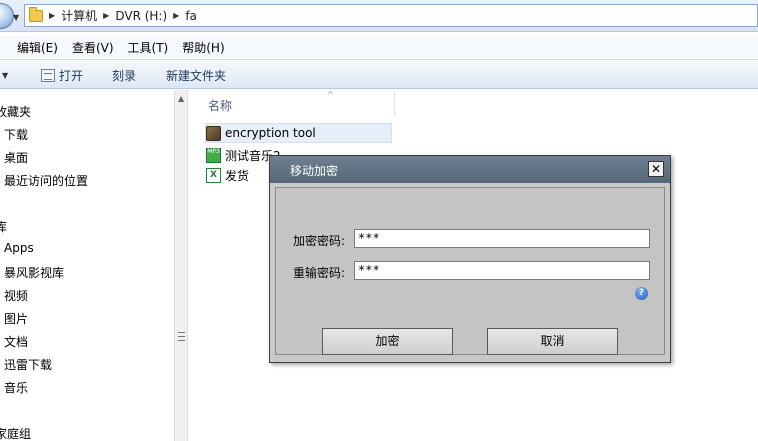 This screenshot has width=758, height=441. What do you see at coordinates (16, 134) in the screenshot?
I see `nav-item-downloads: 下载` at bounding box center [16, 134].